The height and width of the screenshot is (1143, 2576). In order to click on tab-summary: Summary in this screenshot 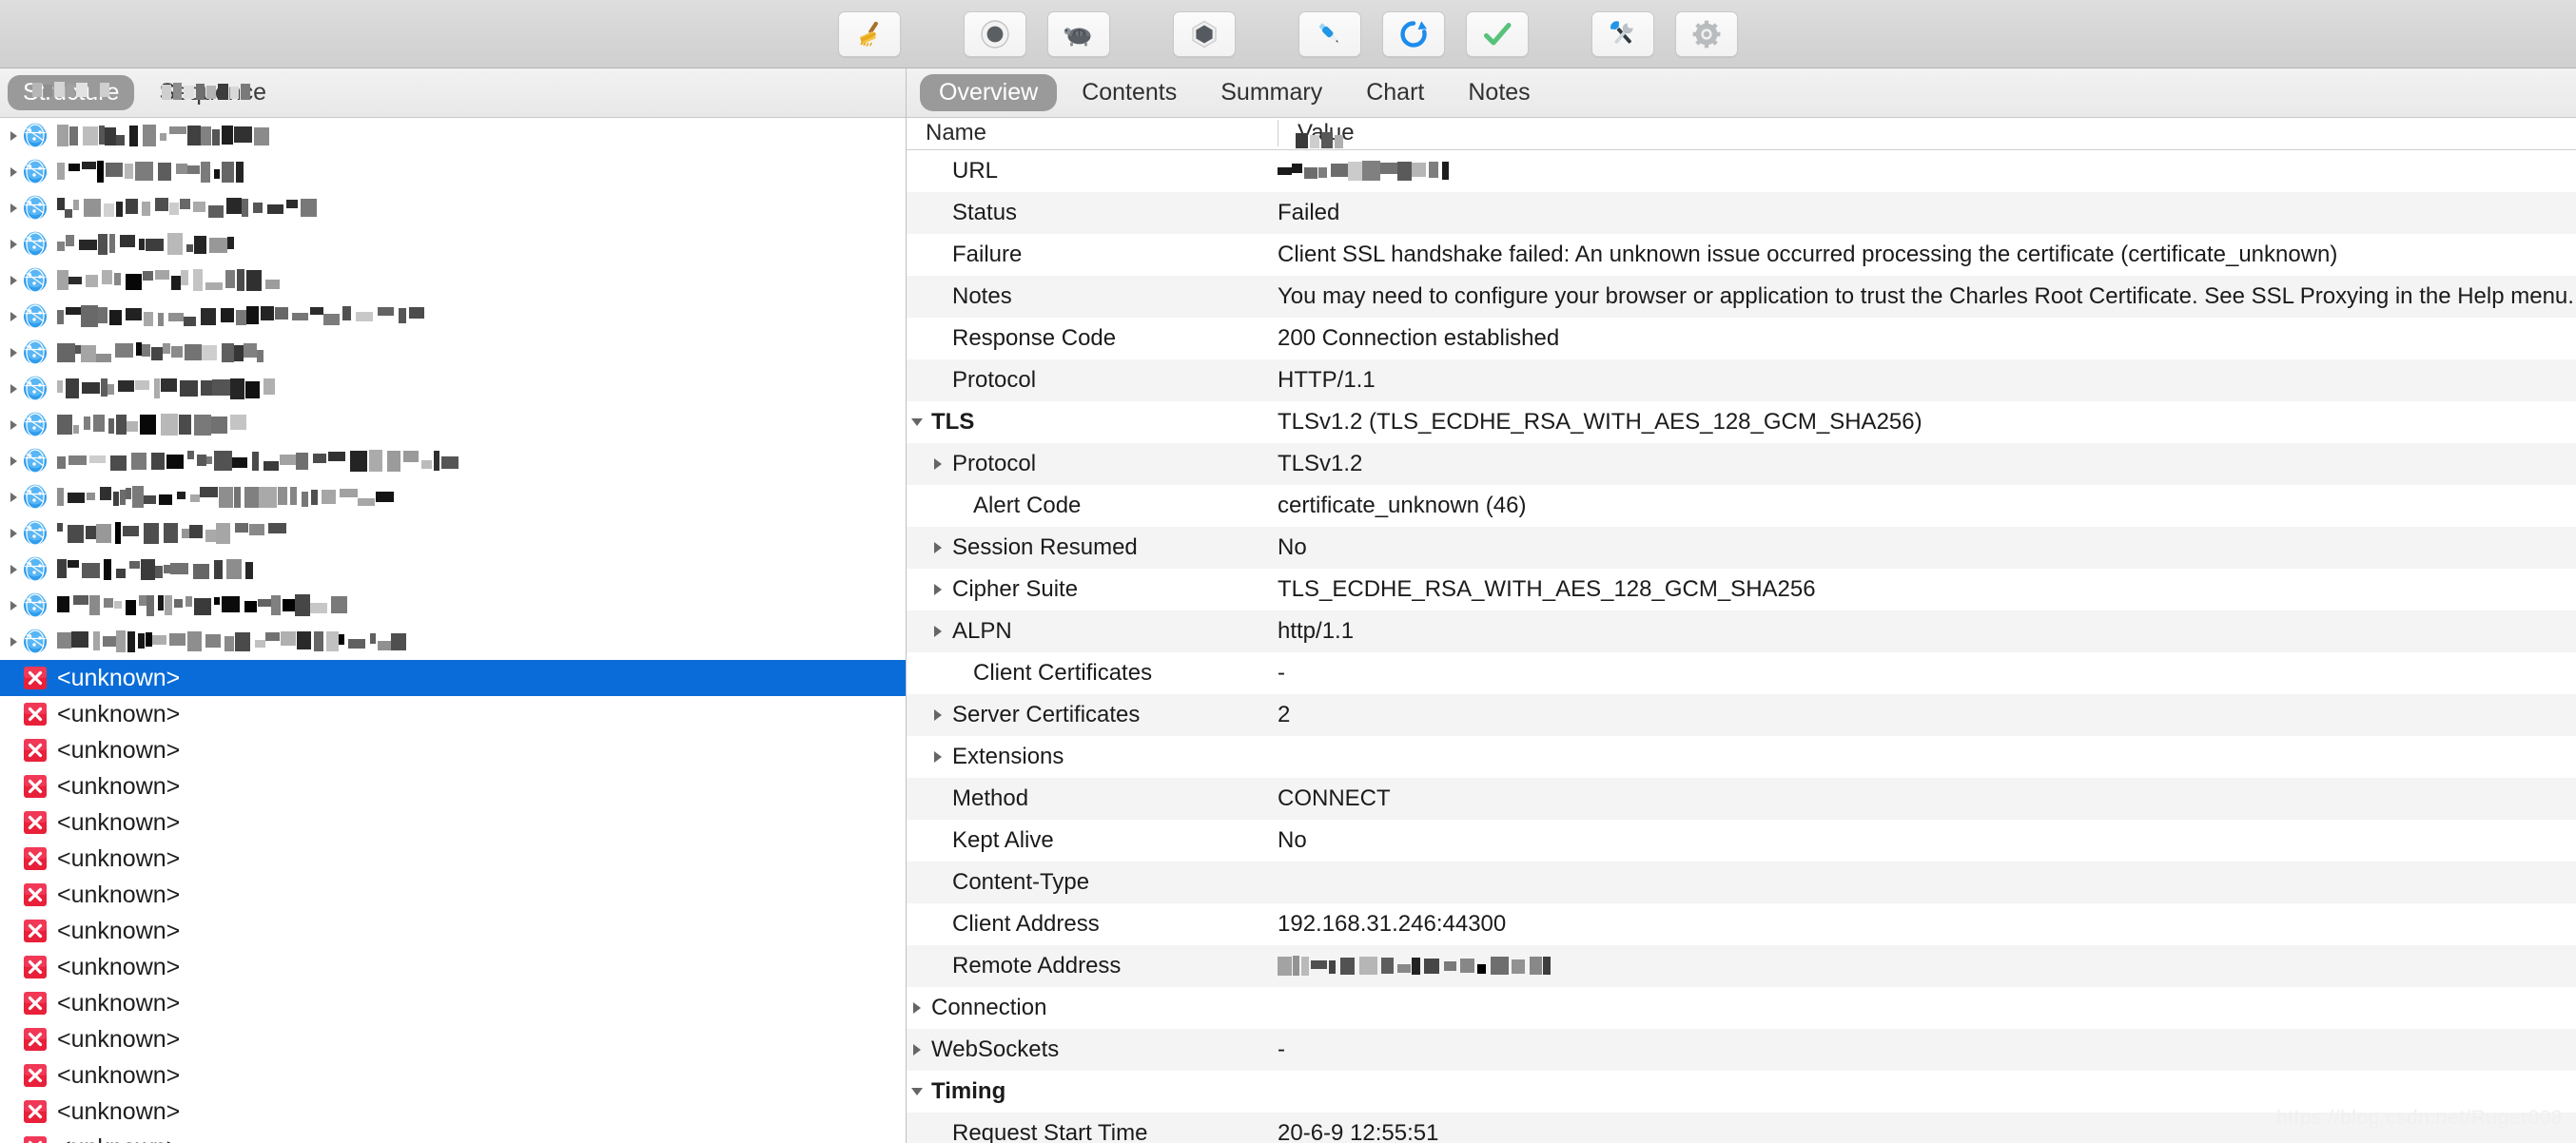, I will do `click(1271, 93)`.